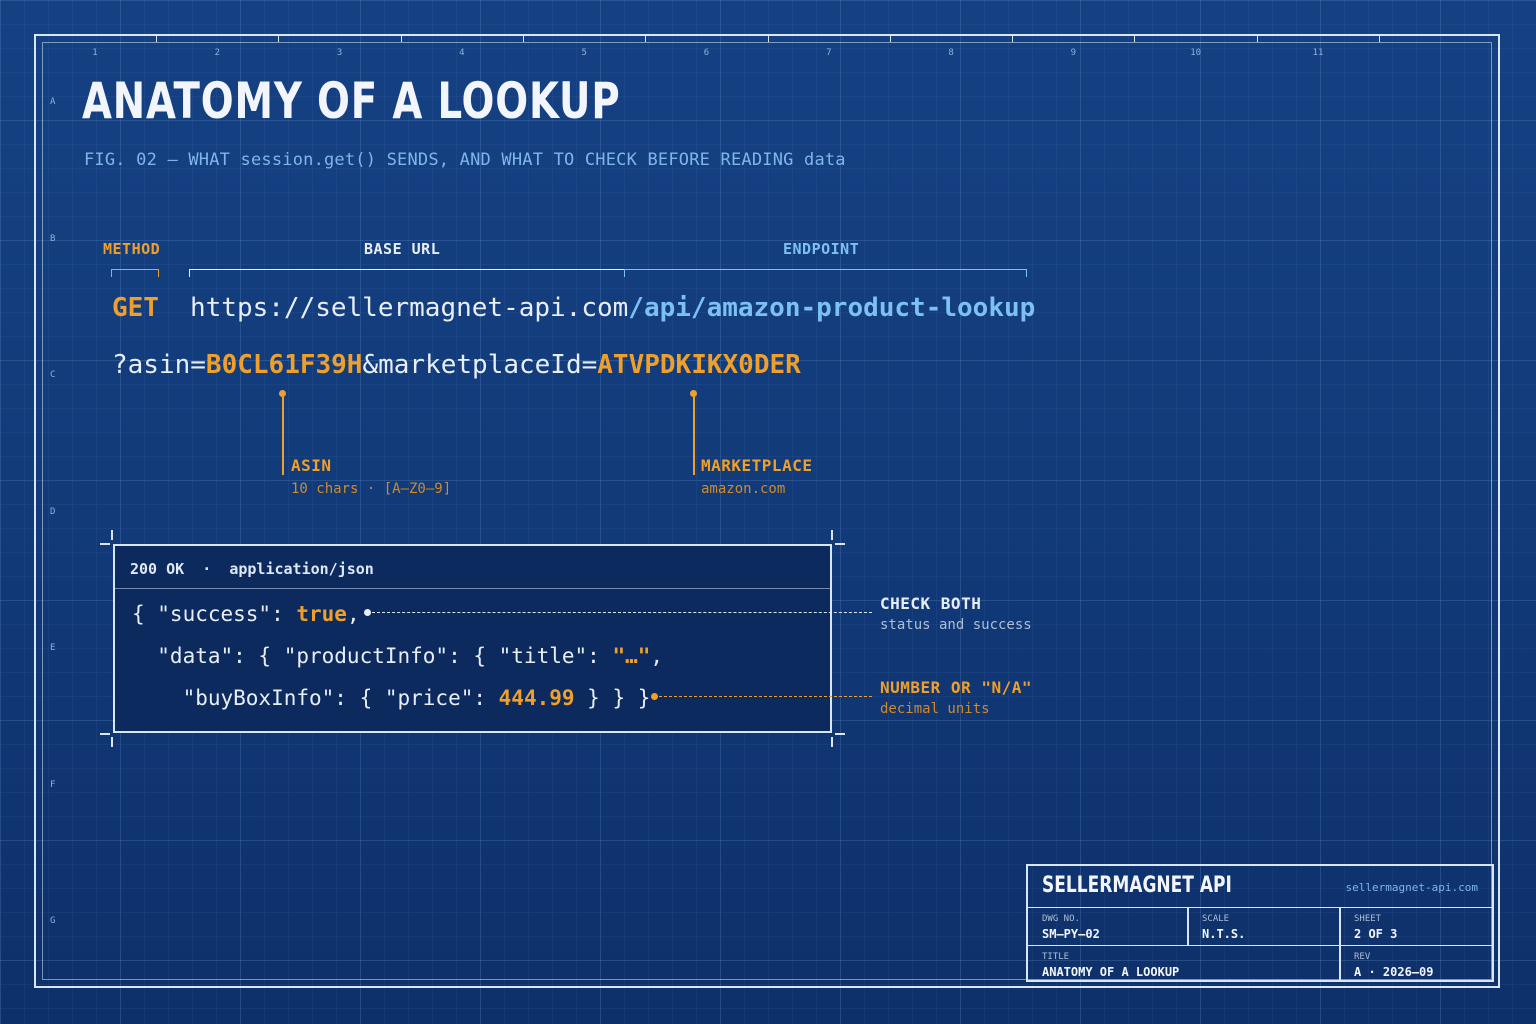 This screenshot has height=1024, width=1536. I want to click on rev-value: A · 2026–09, so click(1394, 972).